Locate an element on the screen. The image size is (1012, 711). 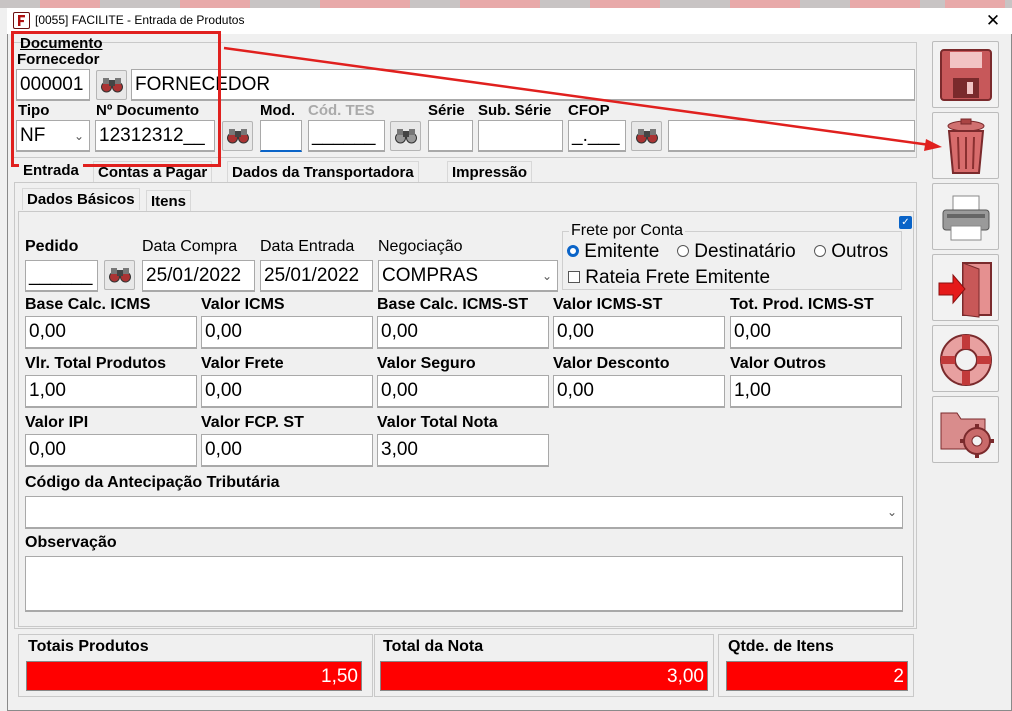
grid-label: Tot. Prod. ICMS-ST is located at coordinates (802, 304).